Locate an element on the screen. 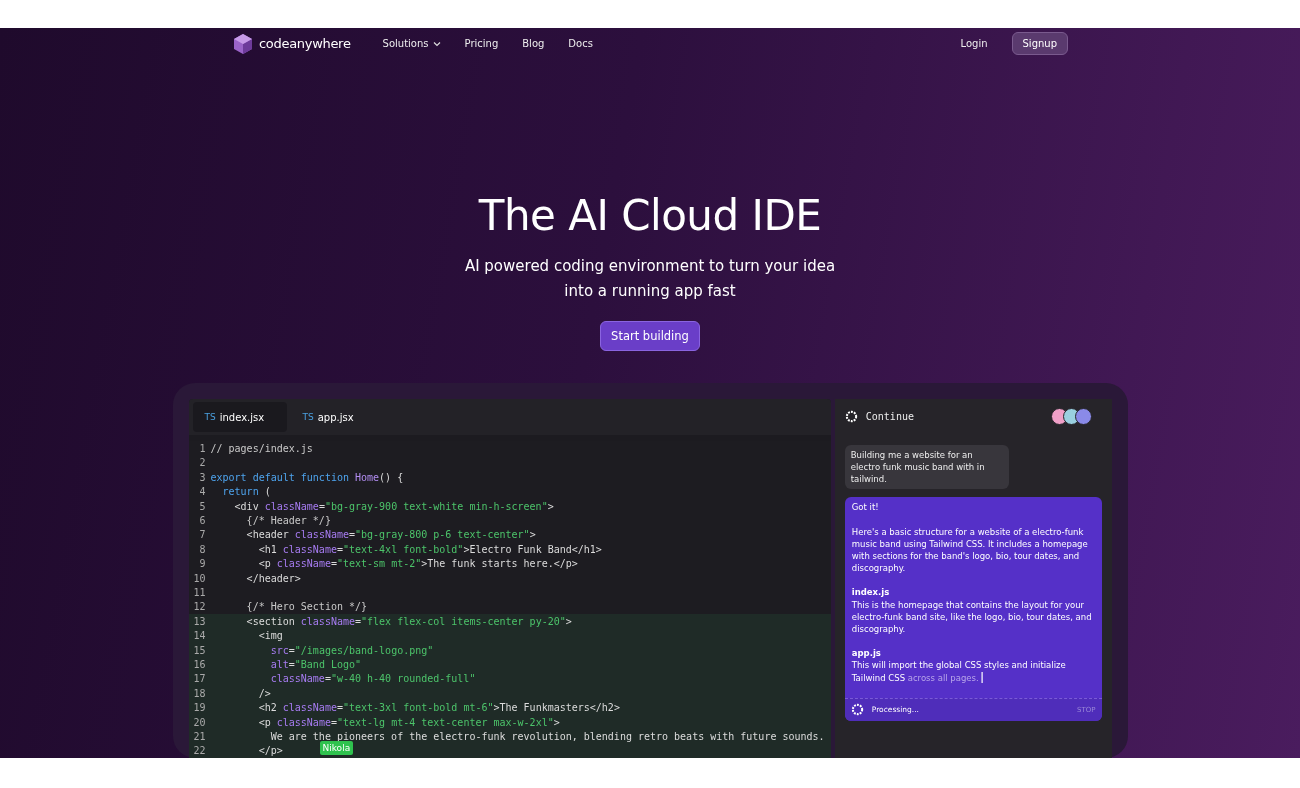  line-number: 16 is located at coordinates (199, 664).